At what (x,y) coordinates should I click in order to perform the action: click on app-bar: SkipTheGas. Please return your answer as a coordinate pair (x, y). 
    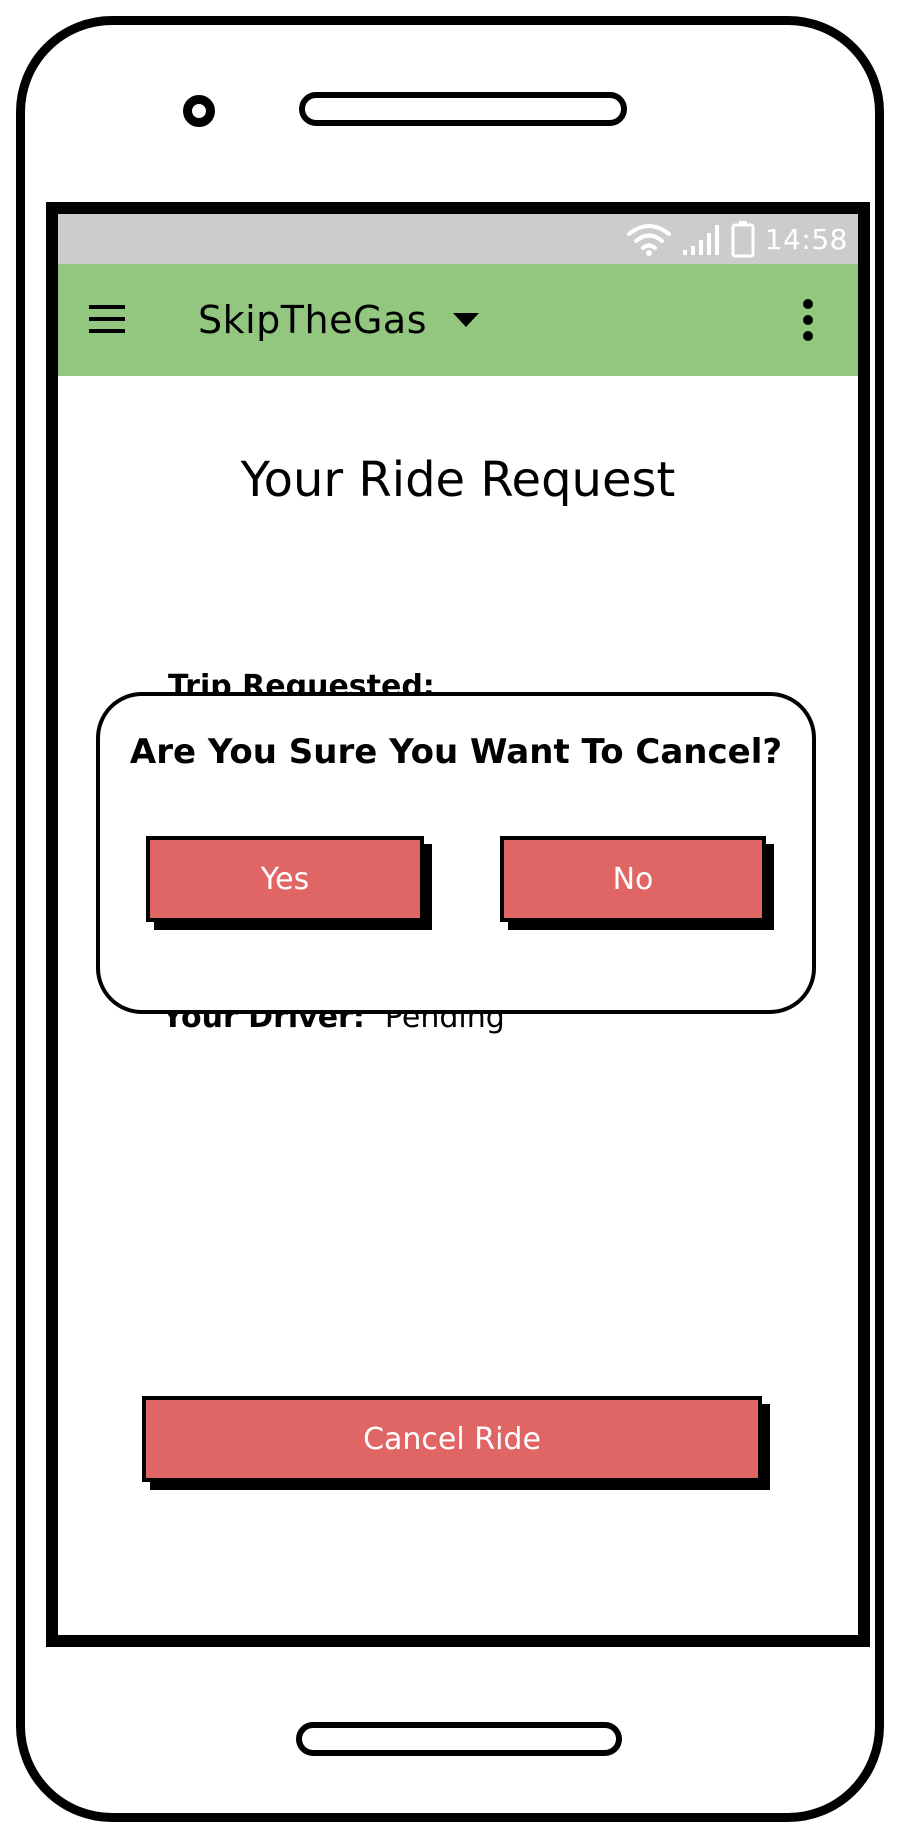
    Looking at the image, I should click on (458, 320).